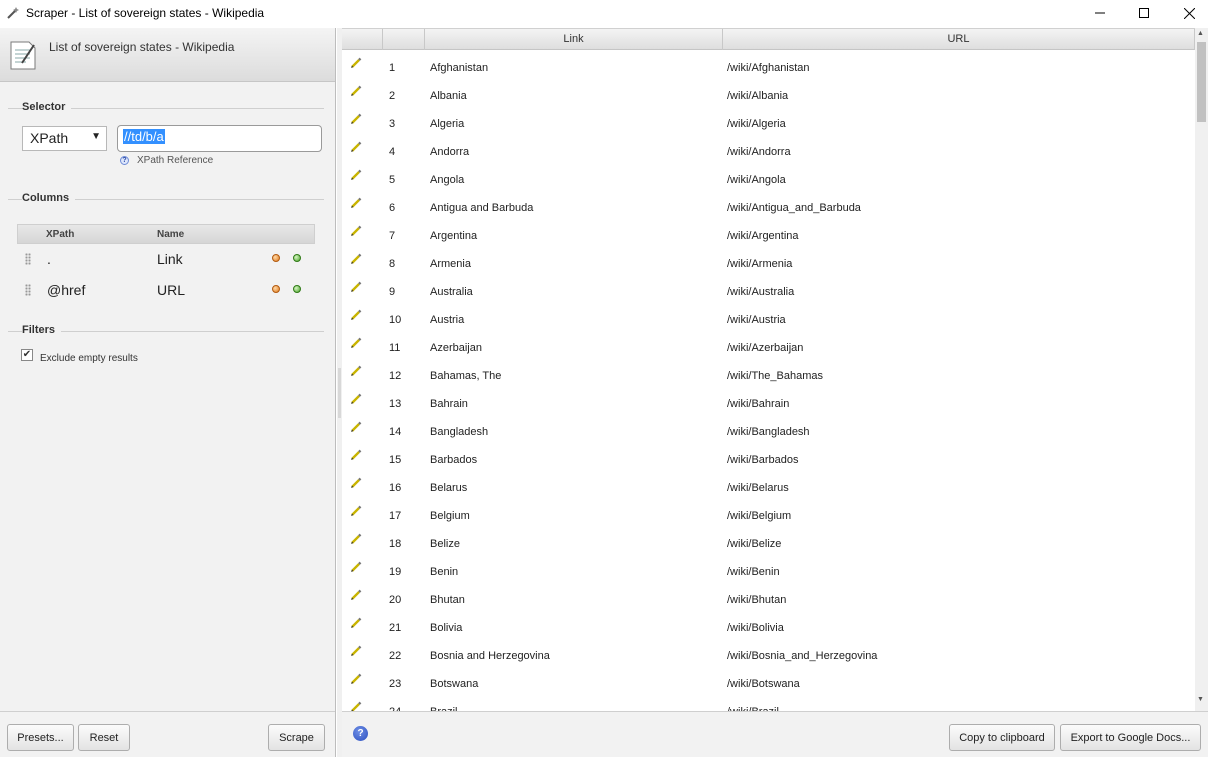 The image size is (1208, 757). What do you see at coordinates (395, 516) in the screenshot?
I see `row-number: 17` at bounding box center [395, 516].